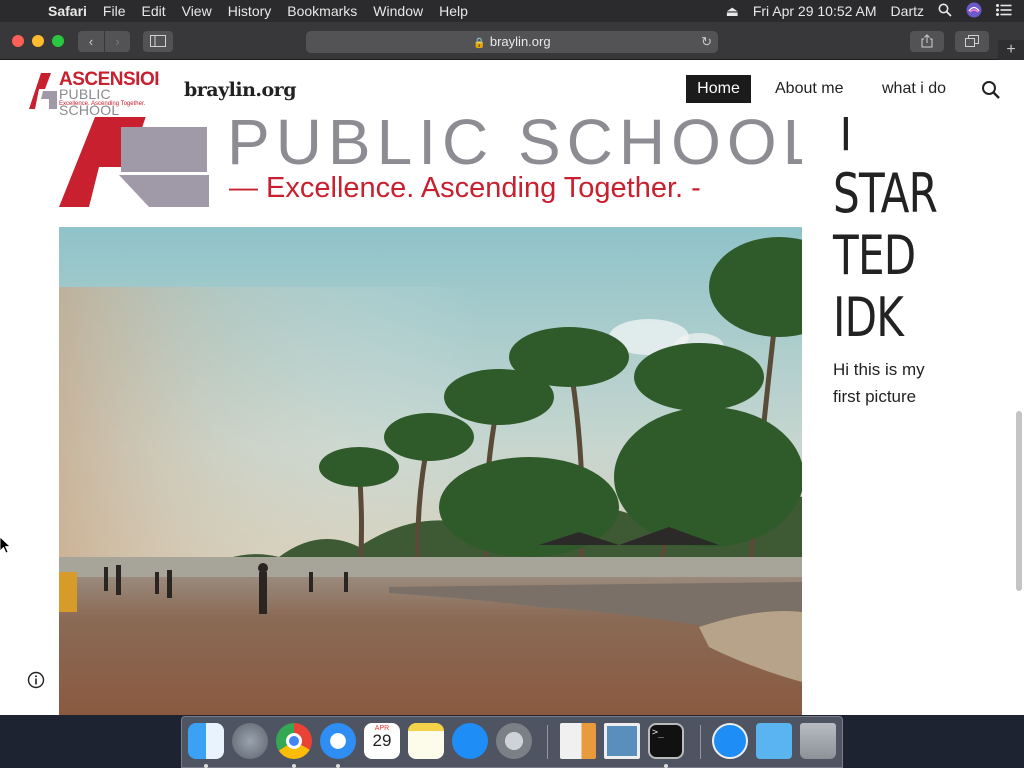 Image resolution: width=1024 pixels, height=768 pixels. I want to click on post-title-line-2: STAR, so click(885, 193).